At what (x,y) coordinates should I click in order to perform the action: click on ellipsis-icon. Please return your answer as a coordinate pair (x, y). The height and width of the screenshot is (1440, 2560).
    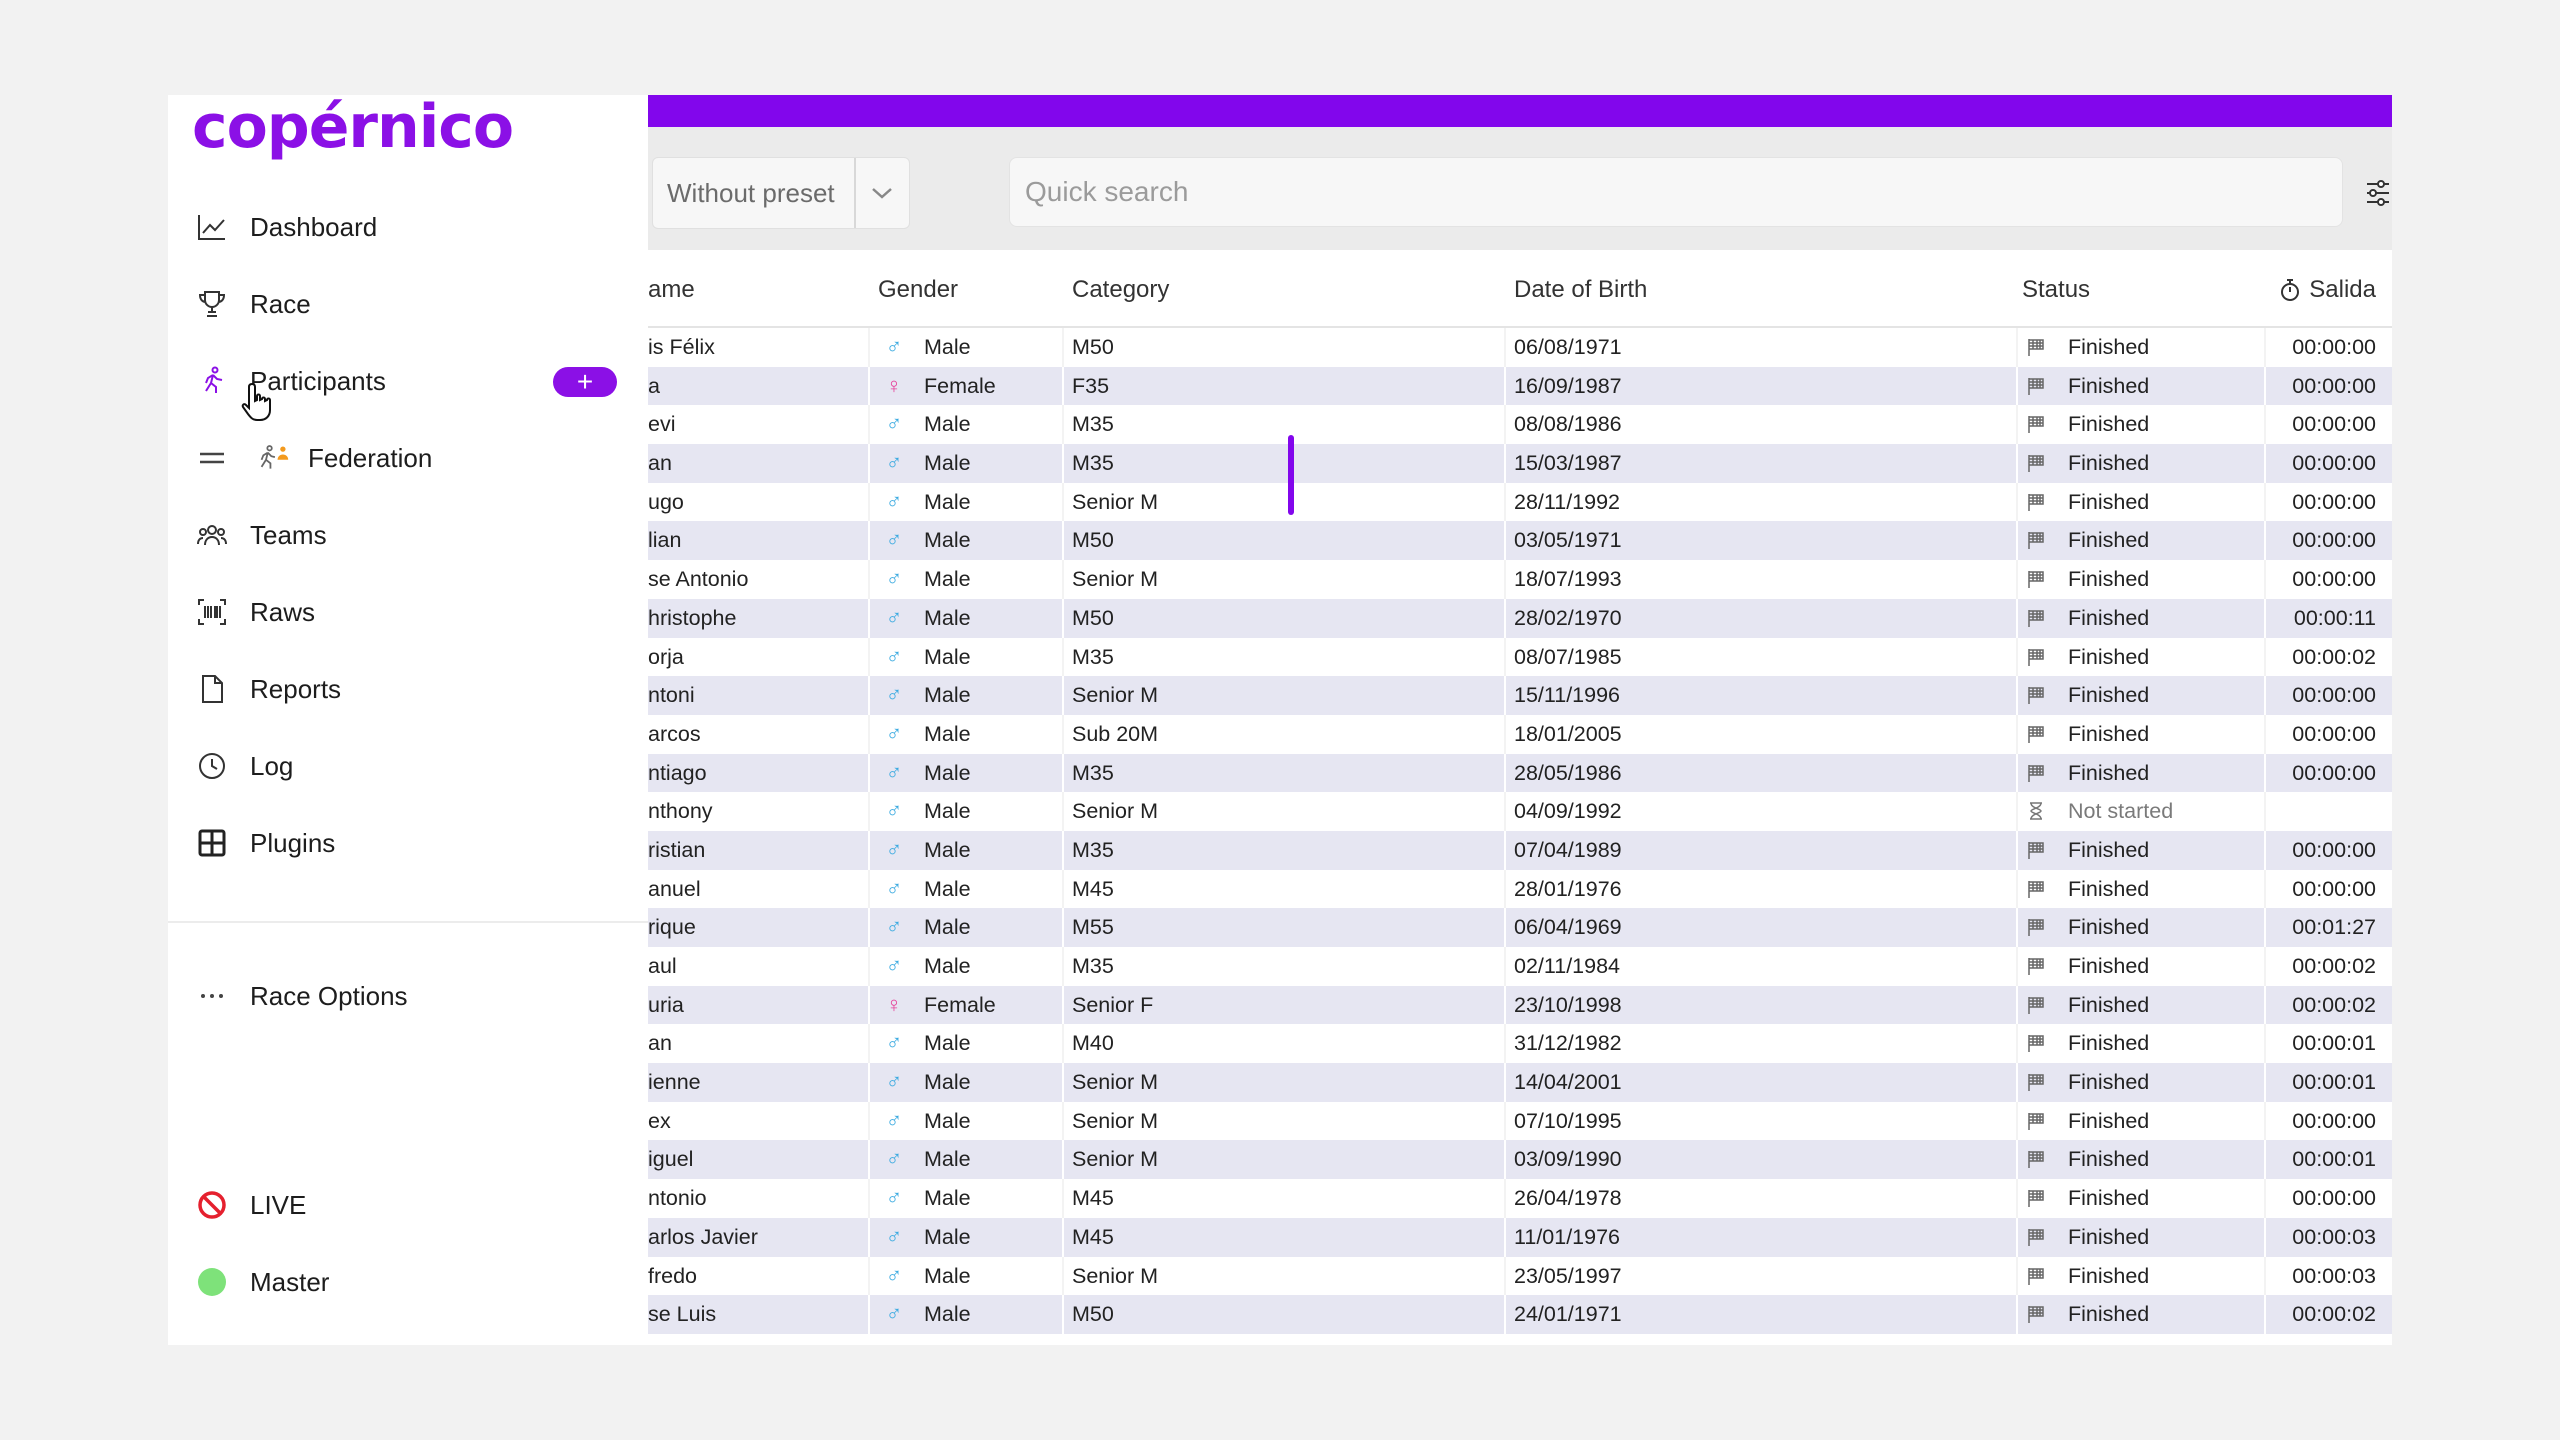
    Looking at the image, I should click on (212, 996).